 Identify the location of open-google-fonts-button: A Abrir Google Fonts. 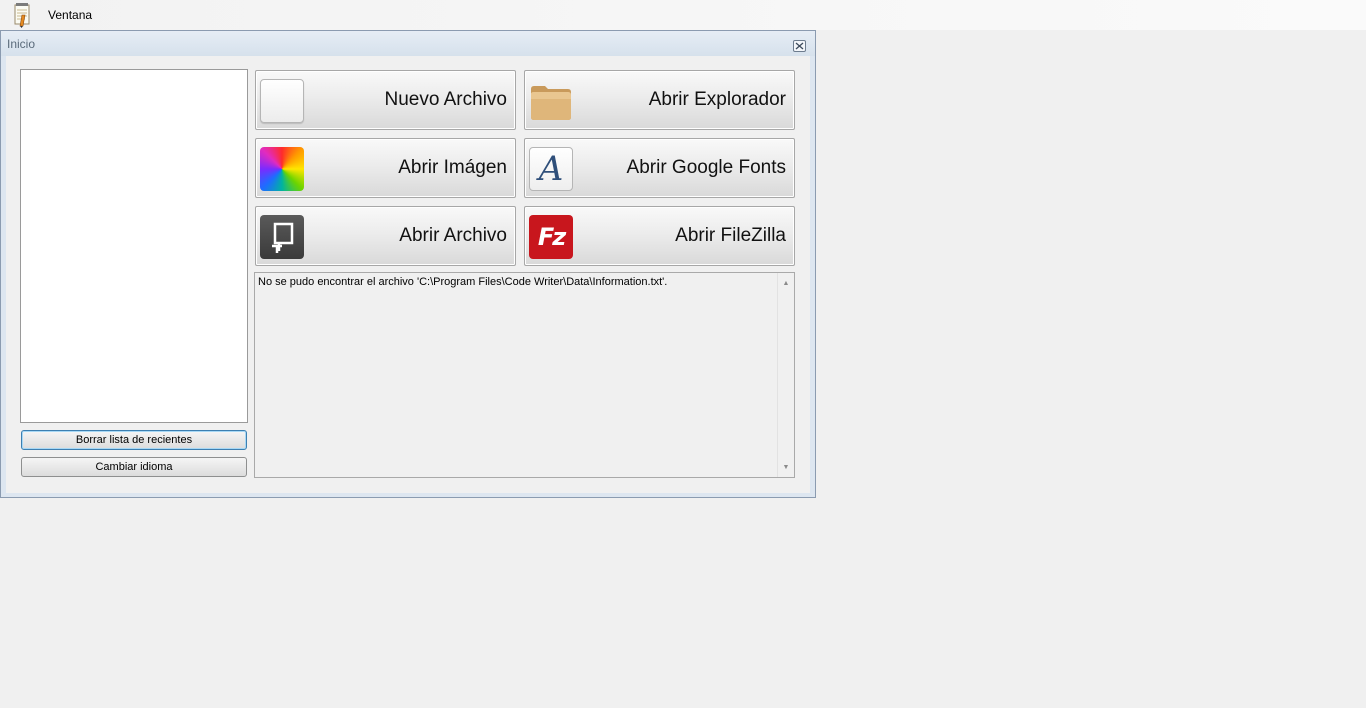
(659, 168).